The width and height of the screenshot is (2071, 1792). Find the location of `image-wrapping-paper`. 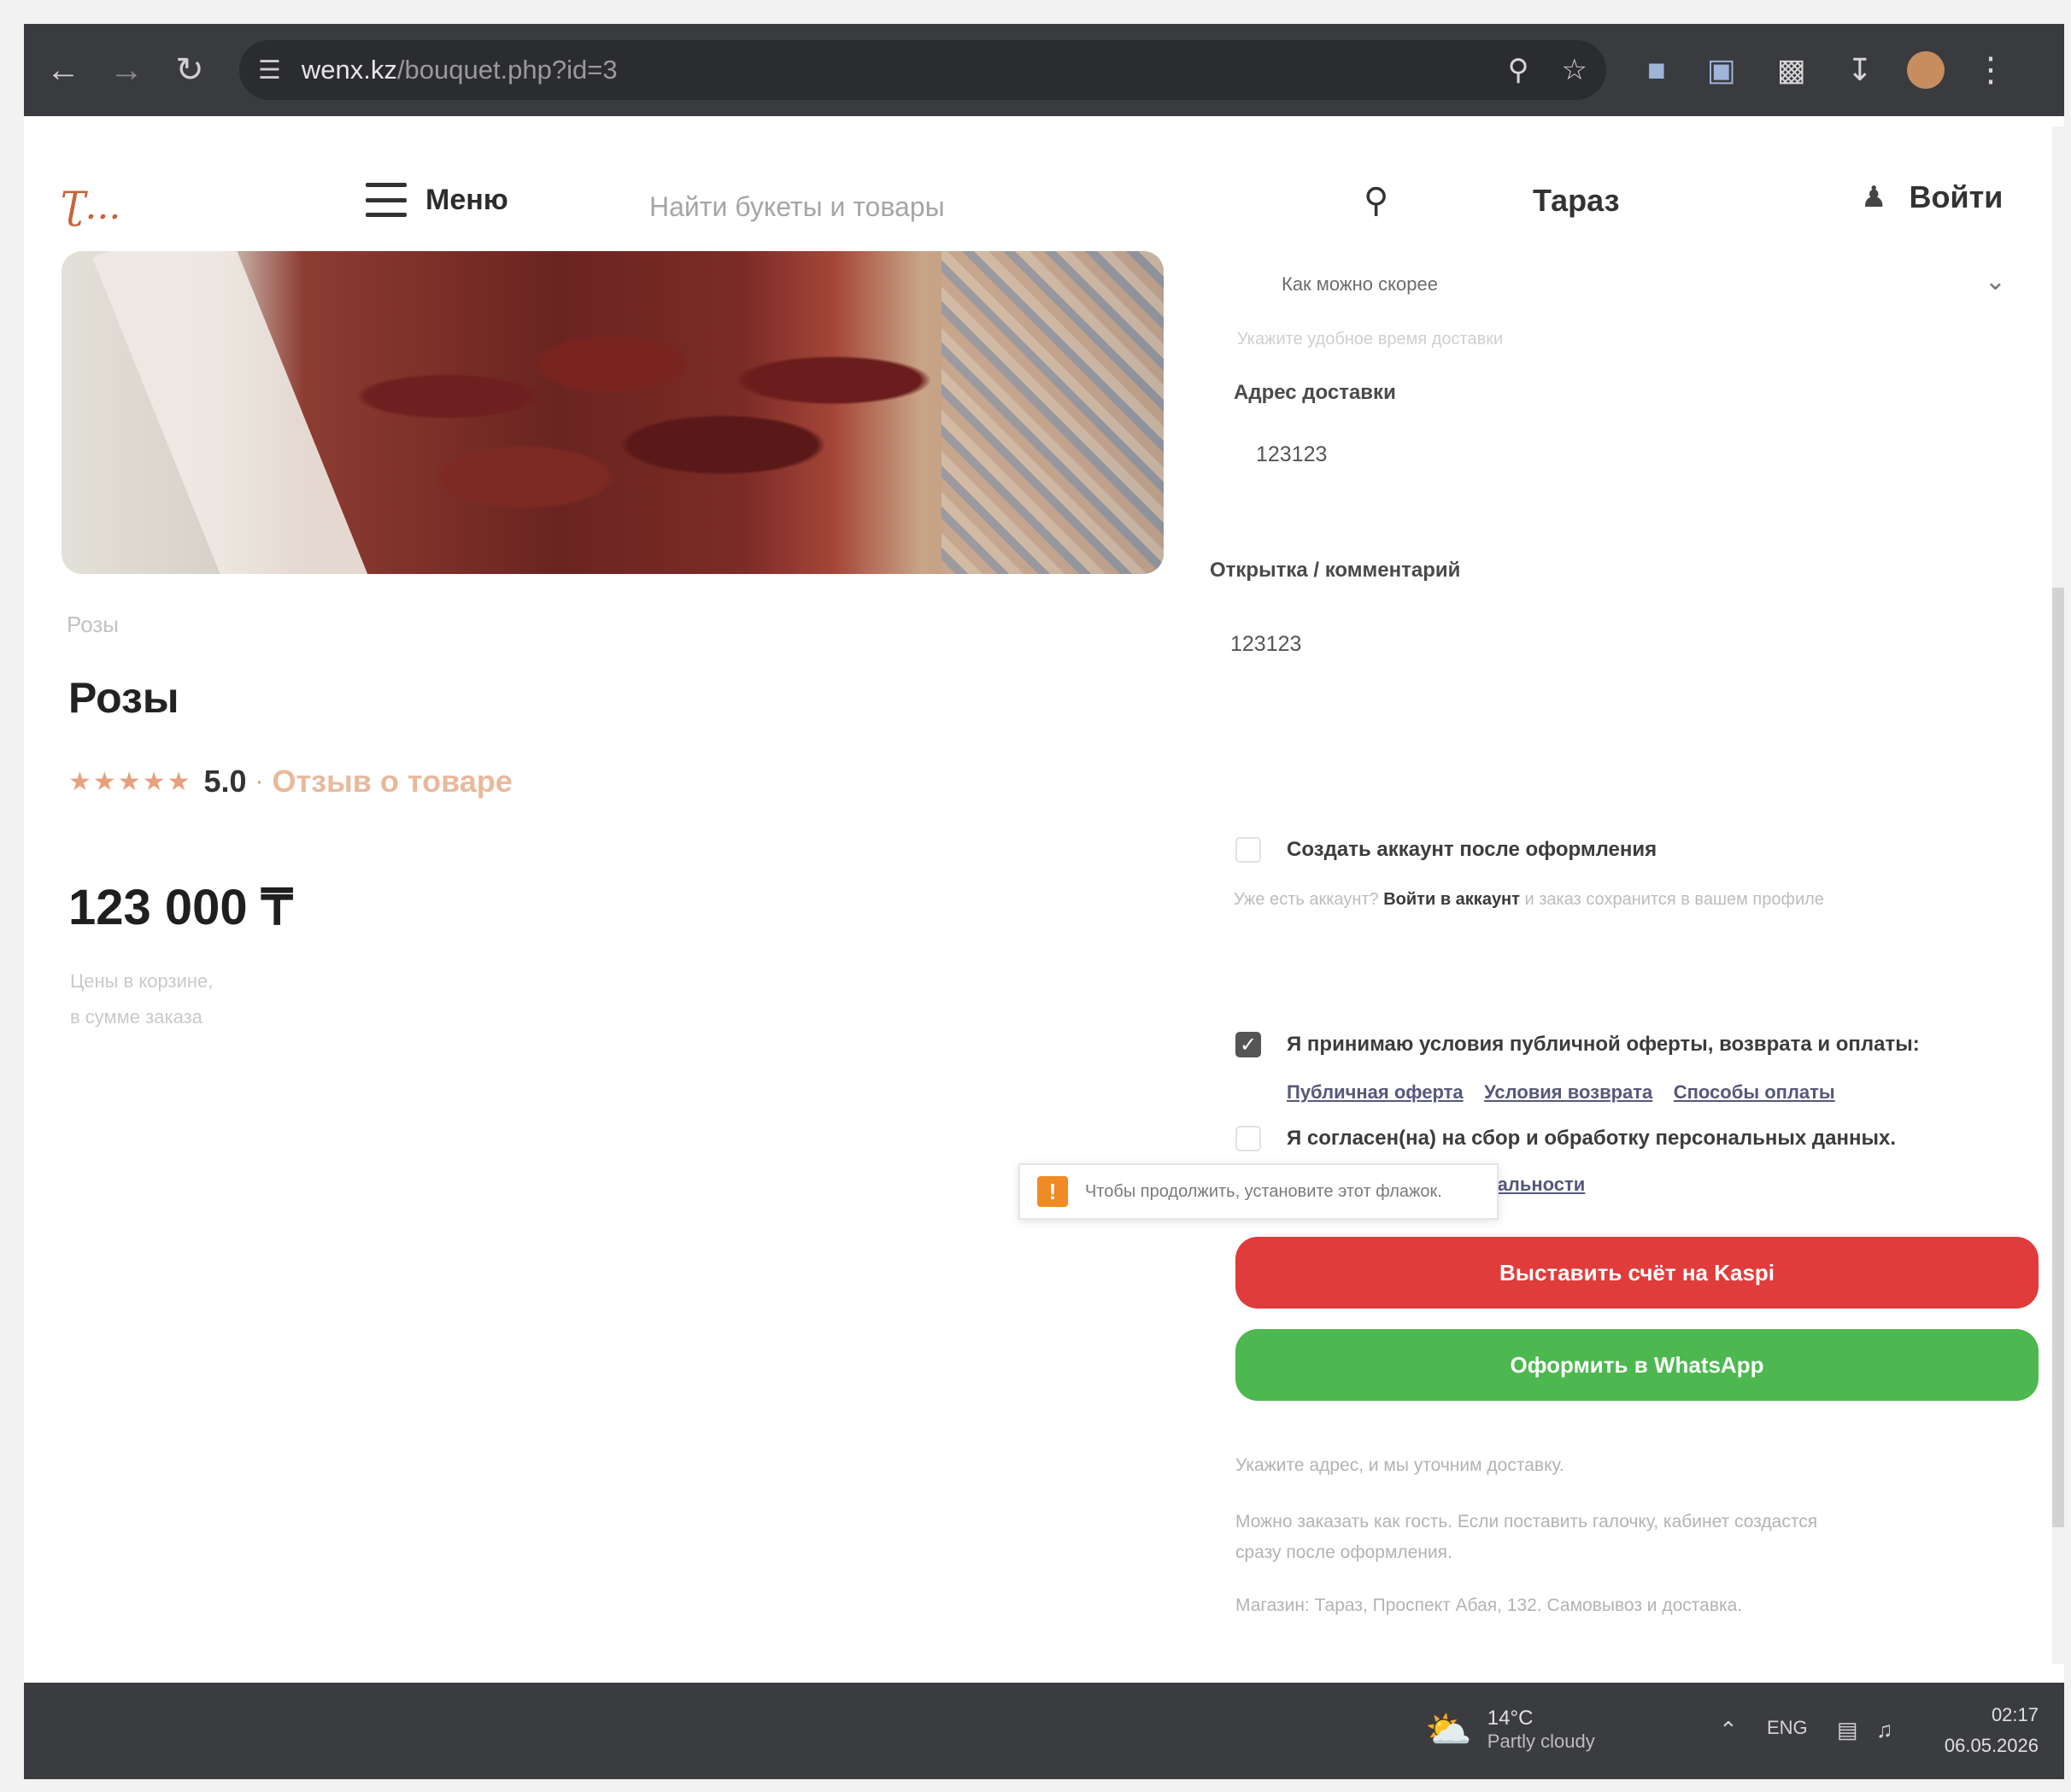

image-wrapping-paper is located at coordinates (232, 412).